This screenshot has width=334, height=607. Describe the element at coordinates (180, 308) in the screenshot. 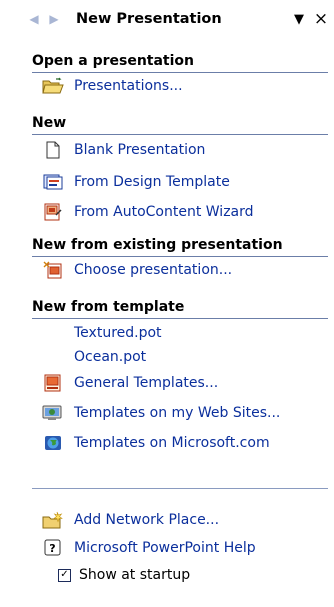

I see `section-new-from-template: New from template` at that location.